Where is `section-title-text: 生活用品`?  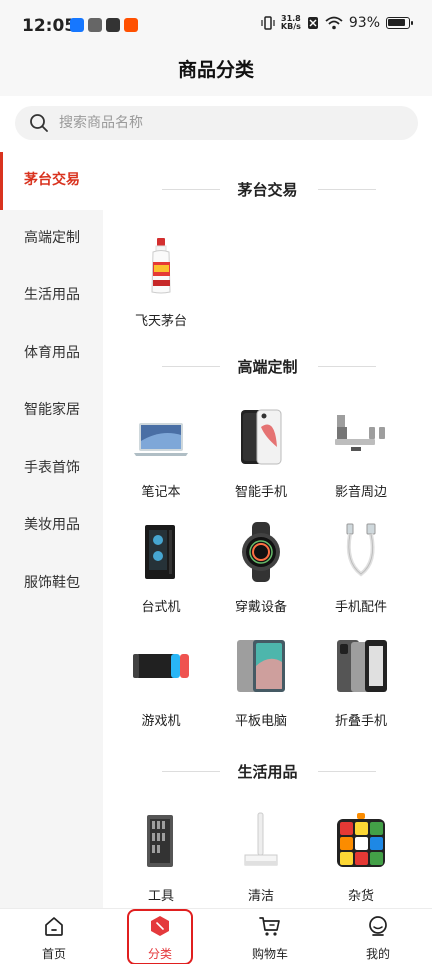 section-title-text: 生活用品 is located at coordinates (267, 772).